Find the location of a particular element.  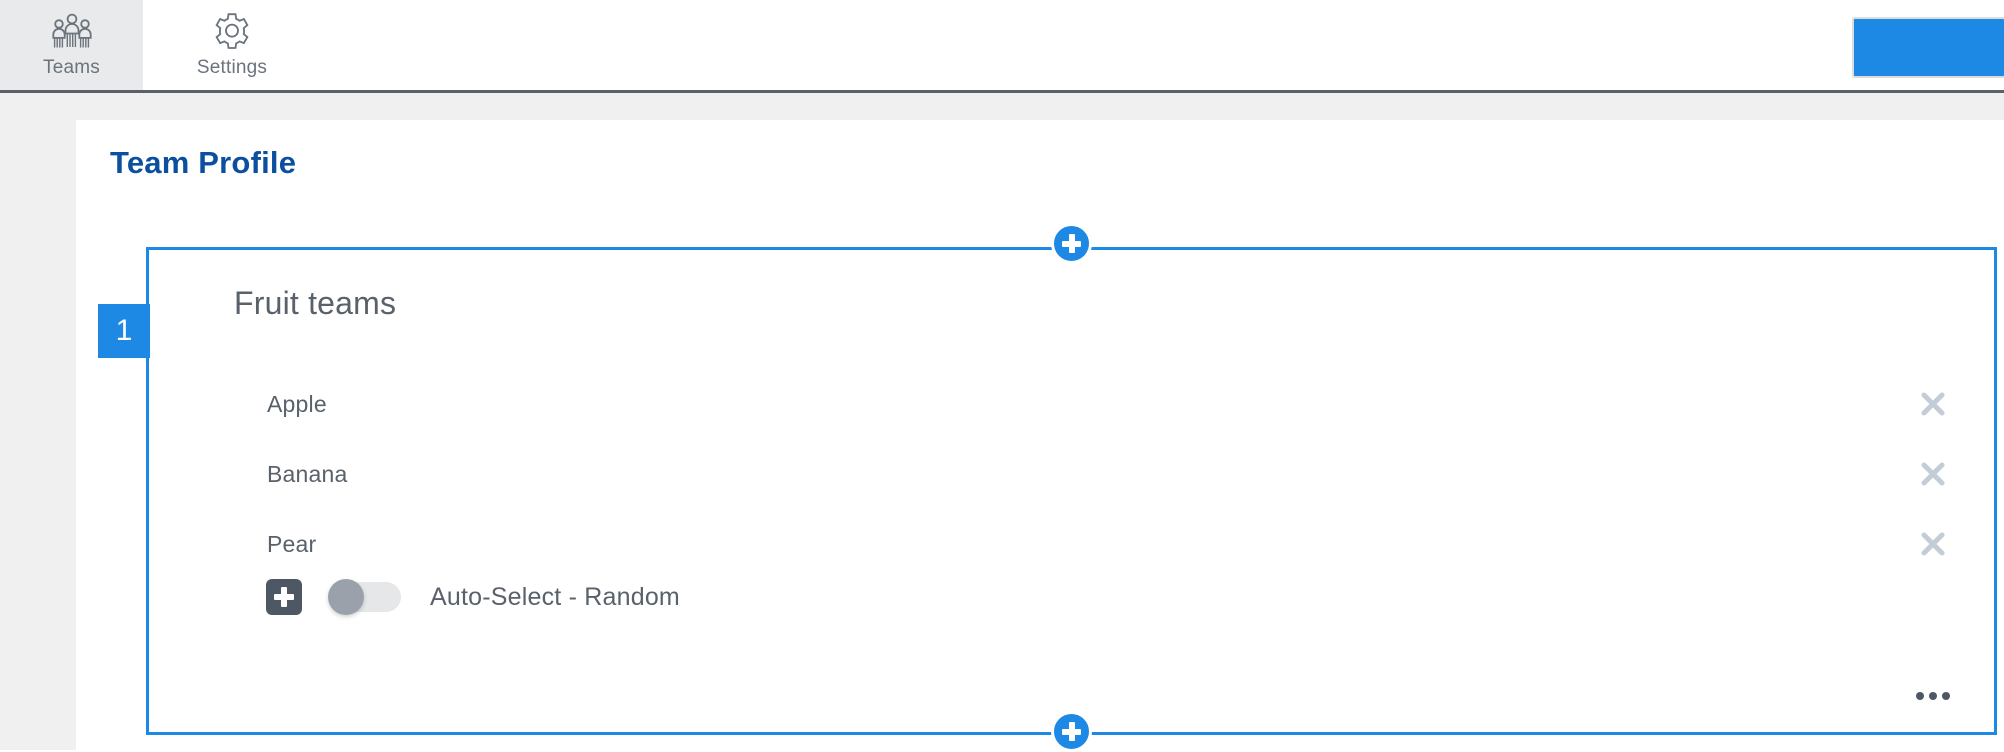

plus-circle-icon-above is located at coordinates (1071, 243).